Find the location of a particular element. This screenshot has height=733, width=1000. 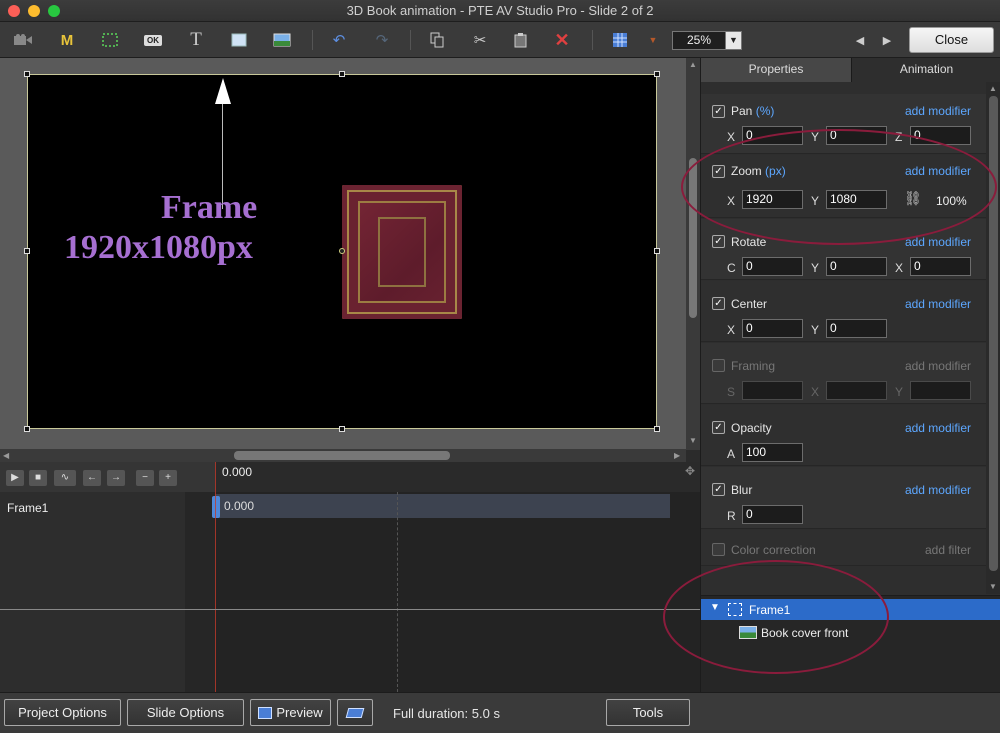

button-icon: OK is located at coordinates (153, 40).